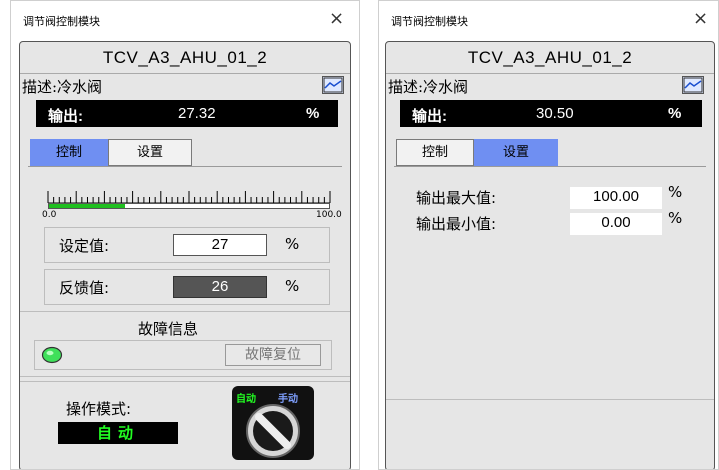 This screenshot has height=470, width=719. I want to click on left-fault-group: 故障信息 故障复位, so click(185, 344).